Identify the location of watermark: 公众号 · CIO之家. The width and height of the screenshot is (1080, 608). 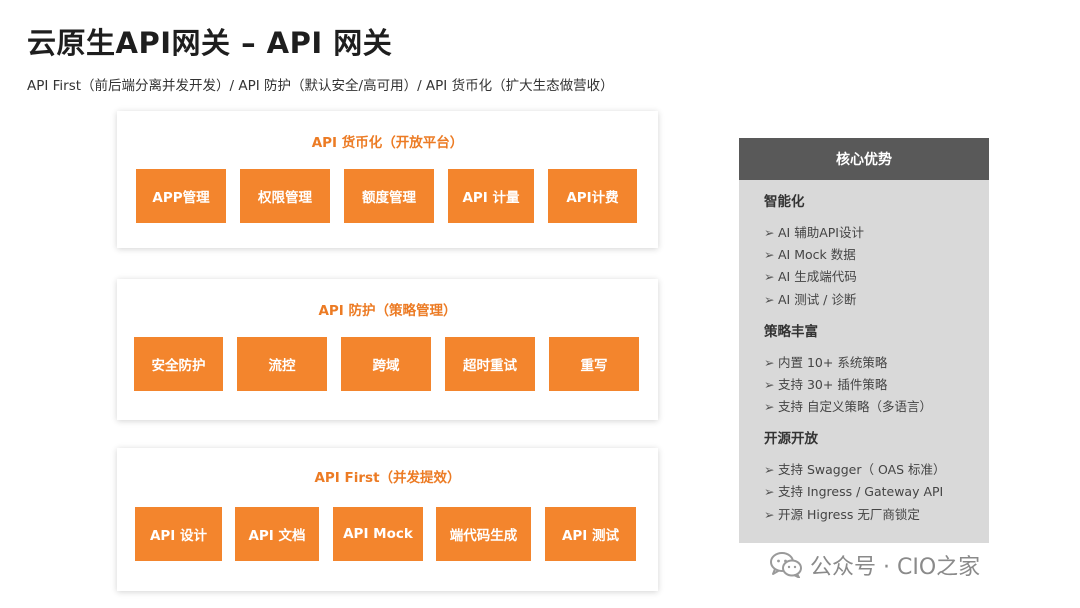
(875, 565).